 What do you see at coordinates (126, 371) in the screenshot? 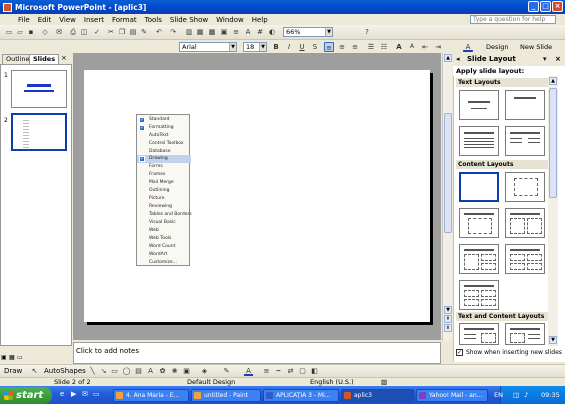
I see `oval-icon: ◯` at bounding box center [126, 371].